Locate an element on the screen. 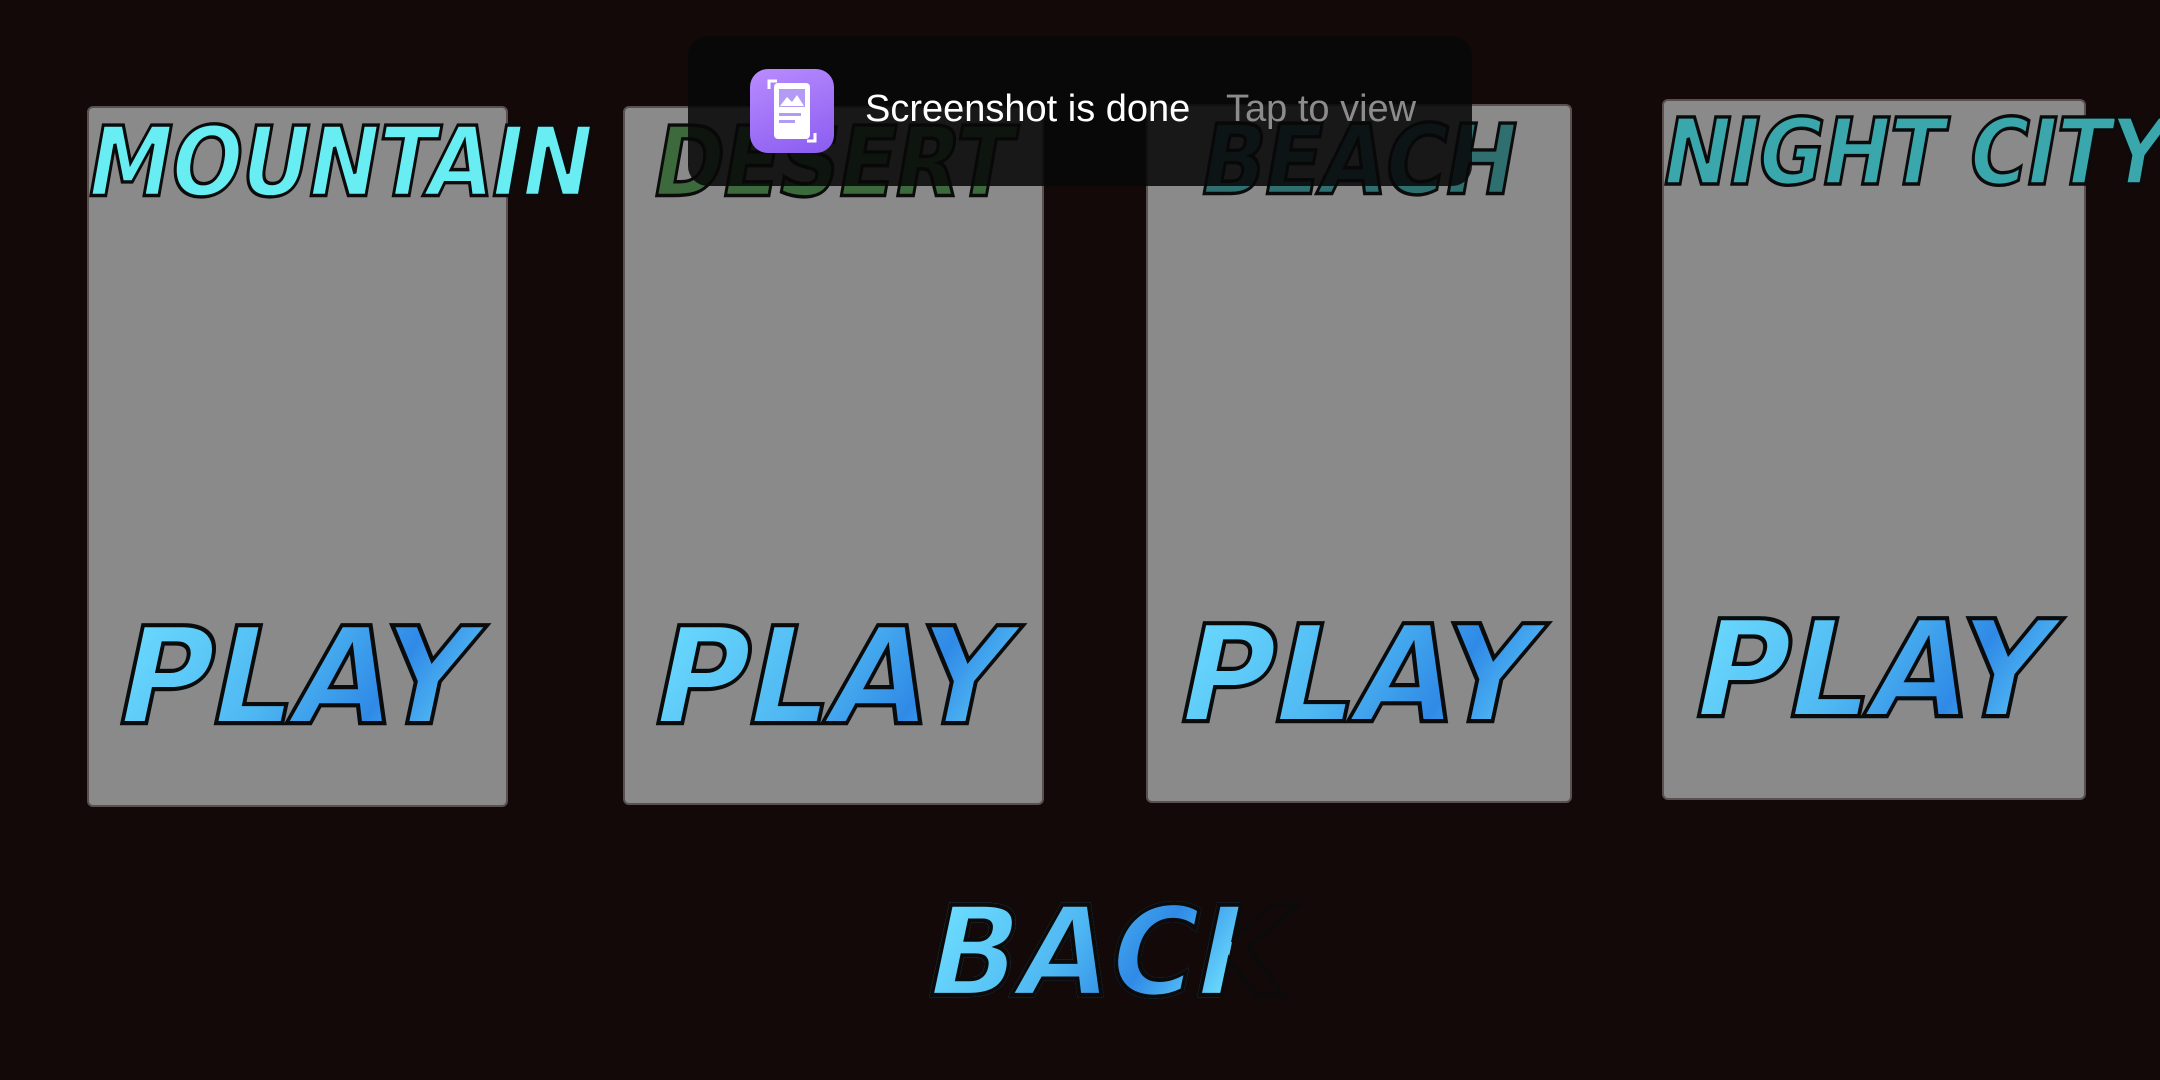 The height and width of the screenshot is (1080, 2160). play-button-beach: PLAY is located at coordinates (1359, 675).